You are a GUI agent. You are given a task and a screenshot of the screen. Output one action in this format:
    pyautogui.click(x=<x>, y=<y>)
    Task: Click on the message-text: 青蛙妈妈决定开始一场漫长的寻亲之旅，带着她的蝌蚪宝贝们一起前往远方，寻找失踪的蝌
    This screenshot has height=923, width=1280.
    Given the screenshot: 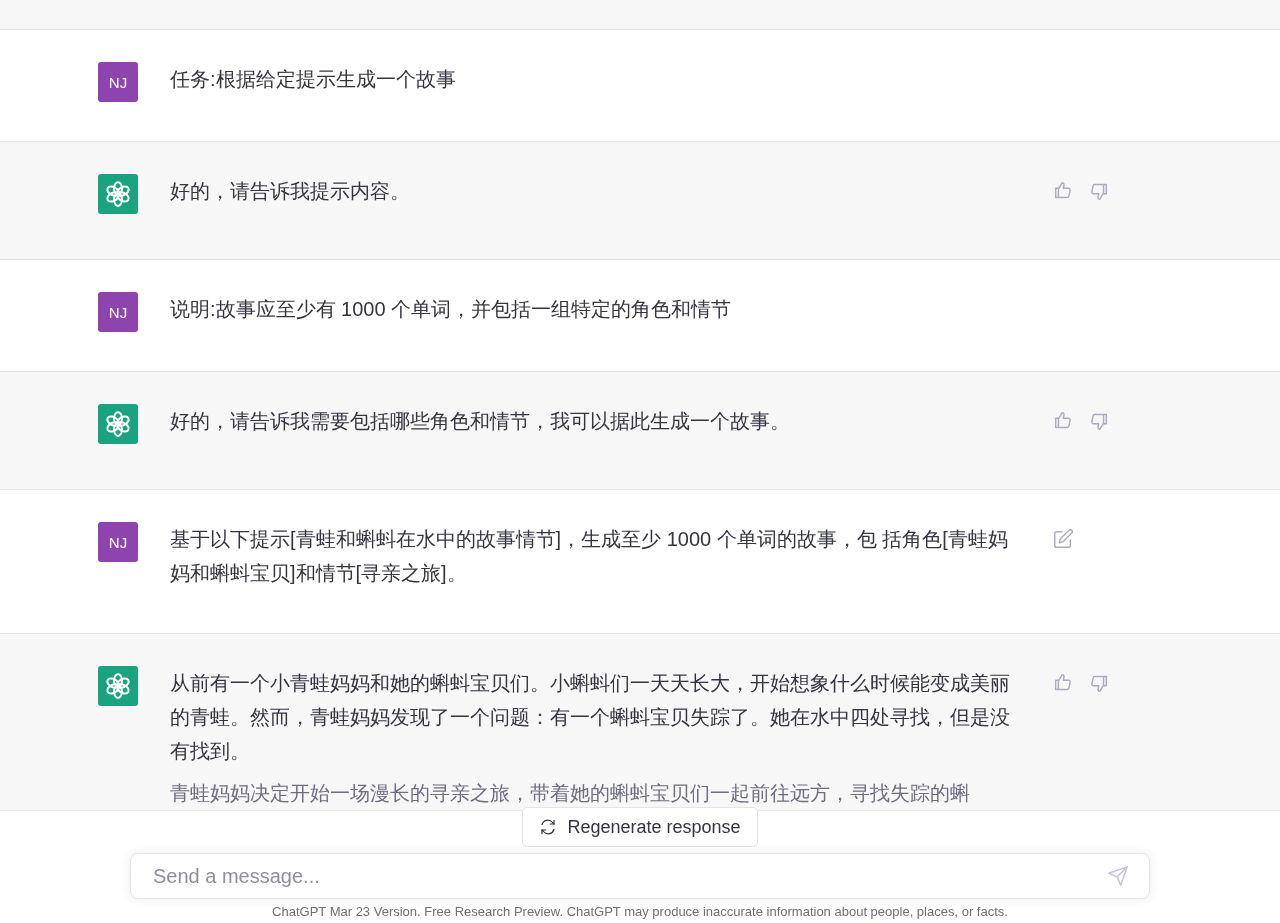 What is the action you would take?
    pyautogui.click(x=570, y=793)
    